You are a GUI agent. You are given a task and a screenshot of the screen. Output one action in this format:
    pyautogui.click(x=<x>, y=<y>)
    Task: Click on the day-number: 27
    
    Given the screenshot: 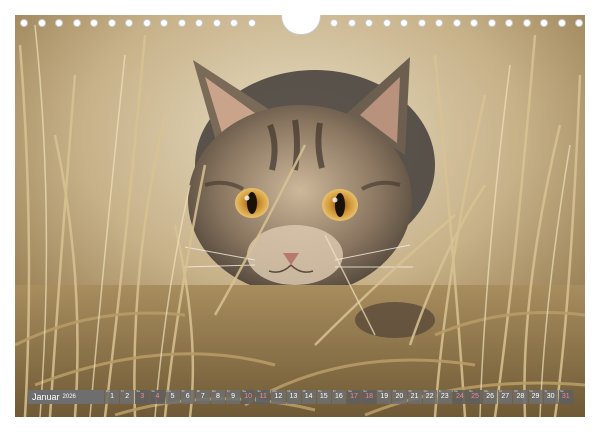 What is the action you would take?
    pyautogui.click(x=505, y=396)
    